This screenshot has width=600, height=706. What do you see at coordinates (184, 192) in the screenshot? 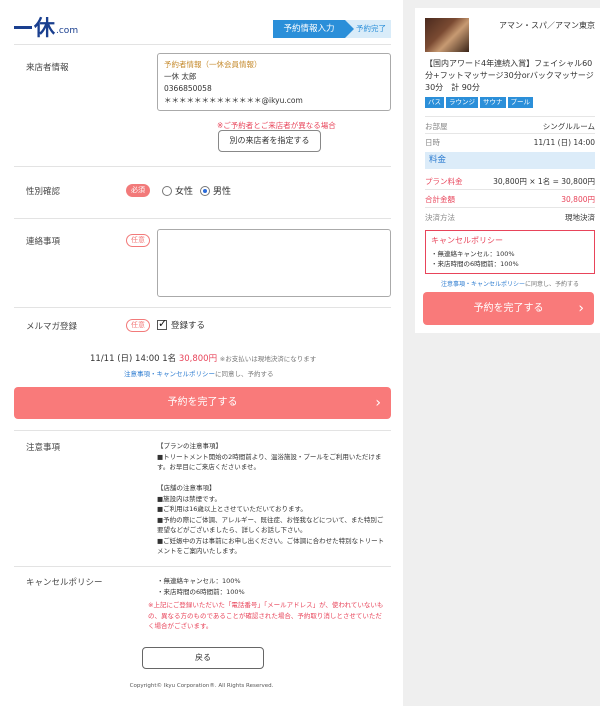
I see `radio-label-female: 女性` at bounding box center [184, 192].